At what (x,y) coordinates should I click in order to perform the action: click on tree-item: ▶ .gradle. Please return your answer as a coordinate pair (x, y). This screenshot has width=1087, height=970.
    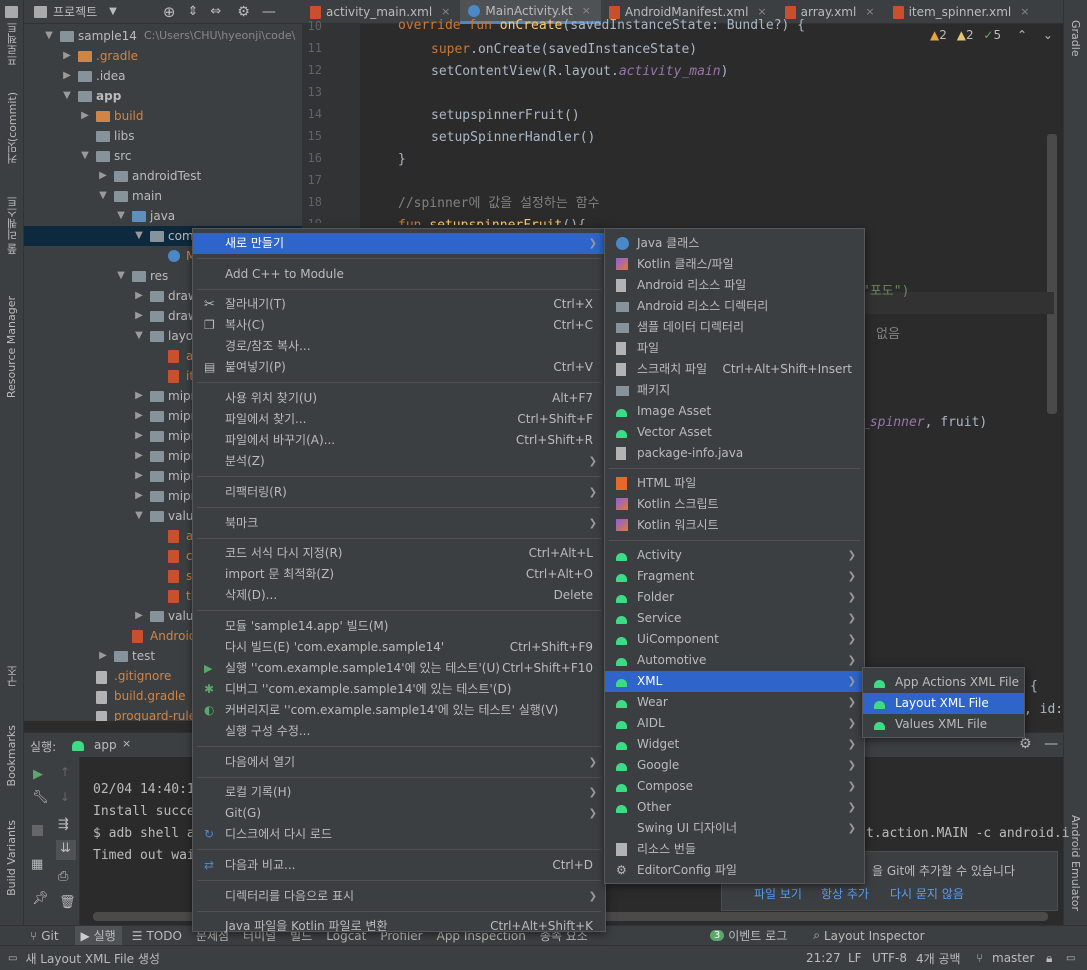
    Looking at the image, I should click on (163, 56).